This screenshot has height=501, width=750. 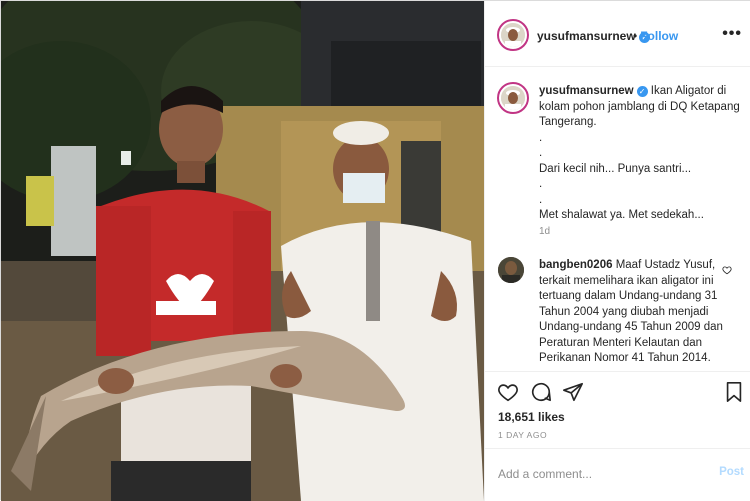 What do you see at coordinates (598, 474) in the screenshot?
I see `add-comment-input` at bounding box center [598, 474].